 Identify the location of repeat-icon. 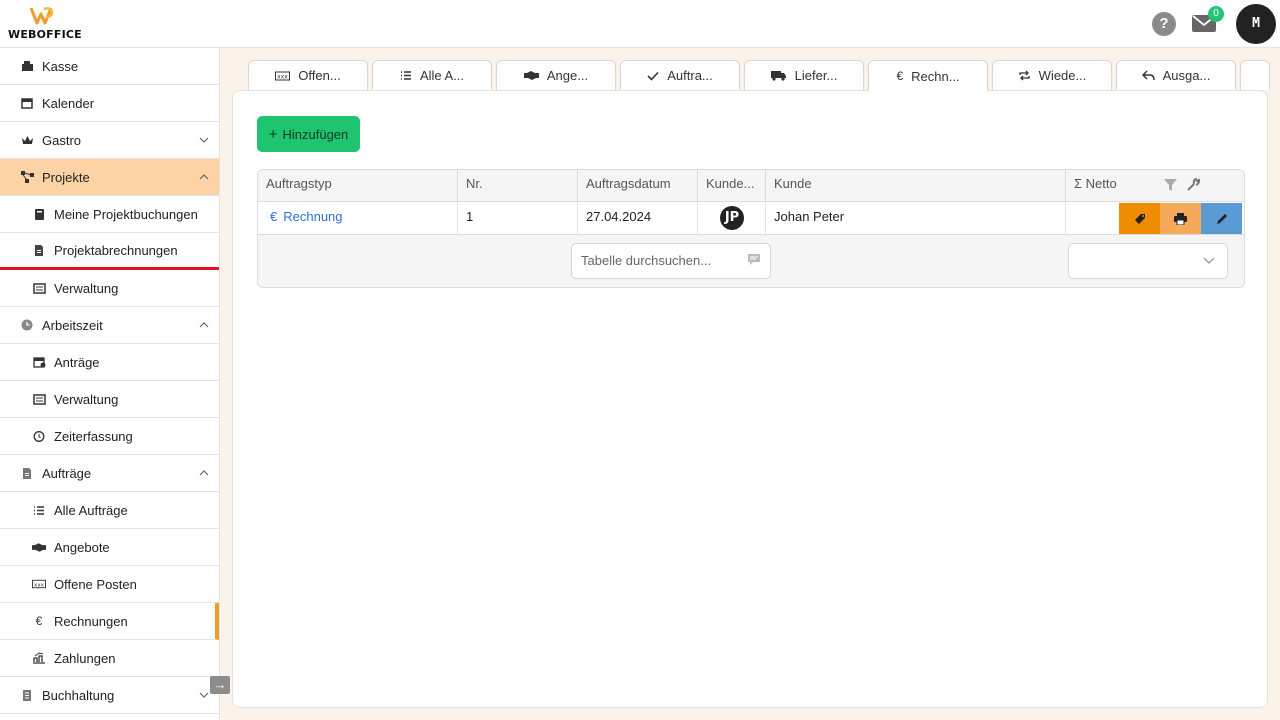
(1024, 75).